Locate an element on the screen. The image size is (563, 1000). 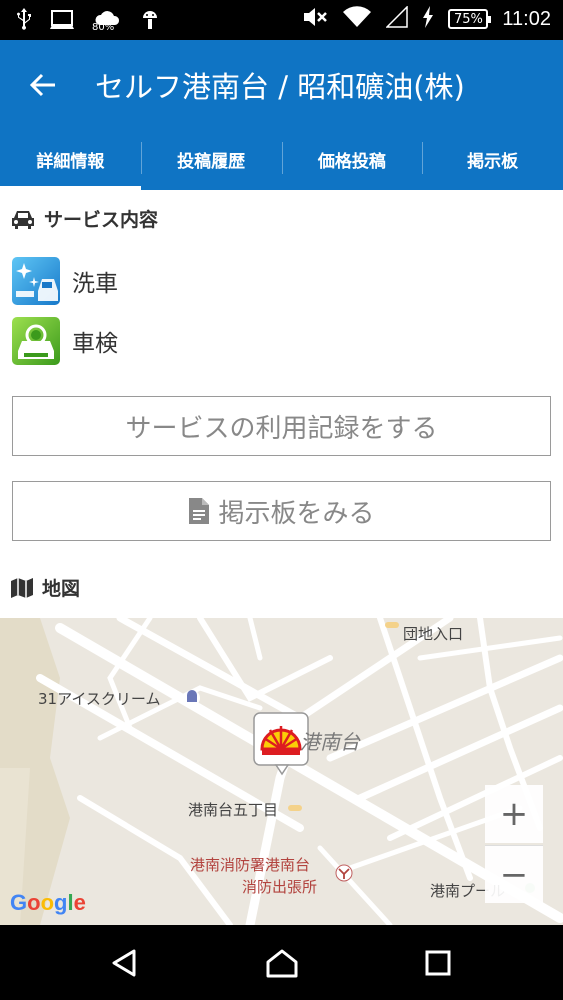
clock: 11:02 is located at coordinates (526, 18).